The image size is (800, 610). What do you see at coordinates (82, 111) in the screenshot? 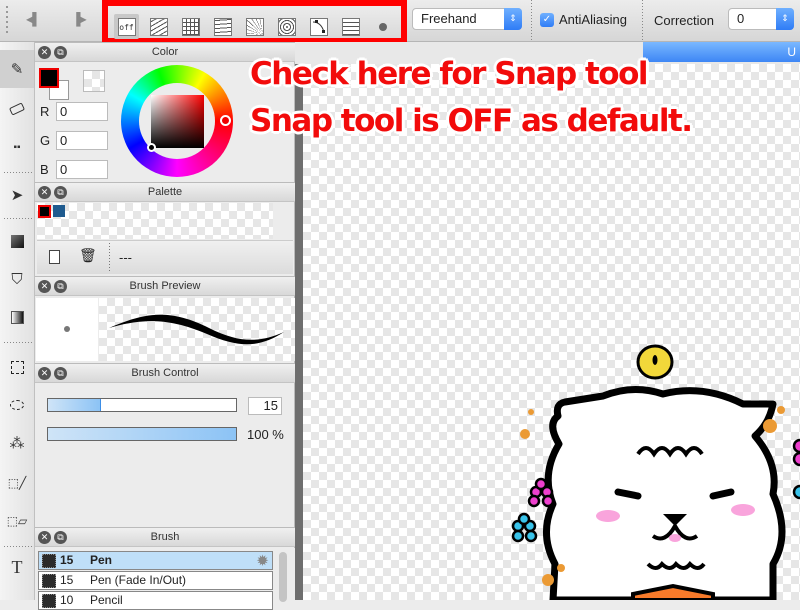
I see `r-input: 0` at bounding box center [82, 111].